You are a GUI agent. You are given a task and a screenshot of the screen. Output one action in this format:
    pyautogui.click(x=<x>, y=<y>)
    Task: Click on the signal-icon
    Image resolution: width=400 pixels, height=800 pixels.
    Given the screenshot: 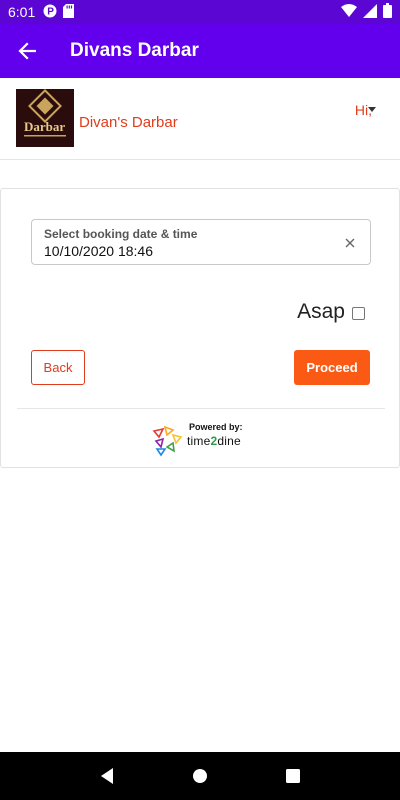 What is the action you would take?
    pyautogui.click(x=370, y=12)
    